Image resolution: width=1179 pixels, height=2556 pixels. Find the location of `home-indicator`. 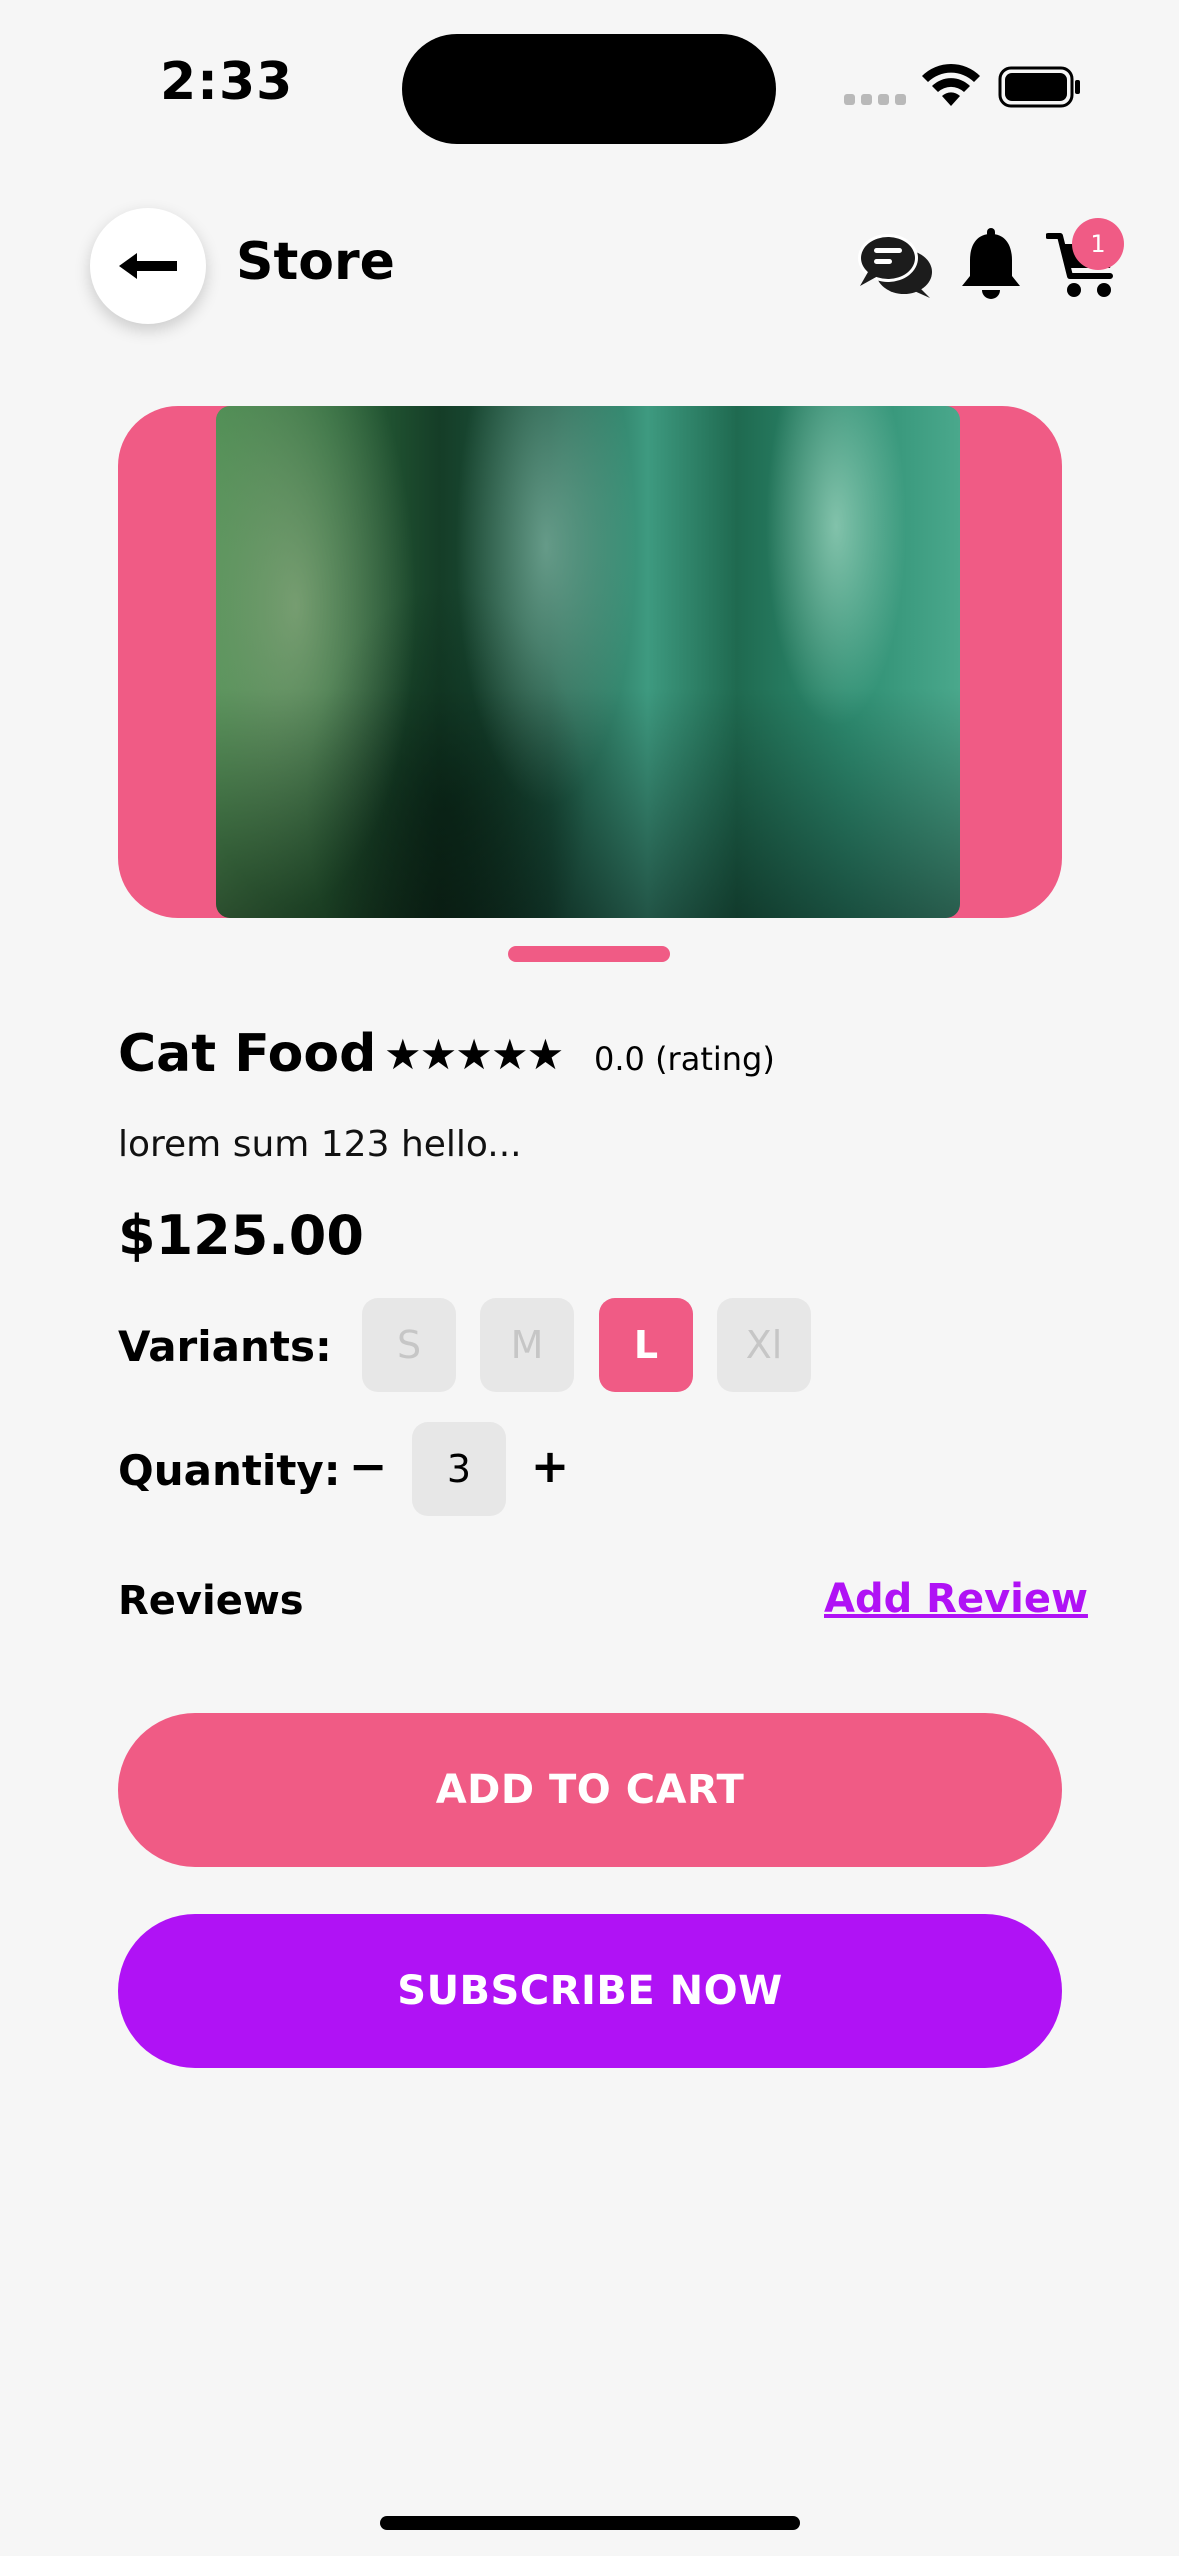

home-indicator is located at coordinates (590, 2523).